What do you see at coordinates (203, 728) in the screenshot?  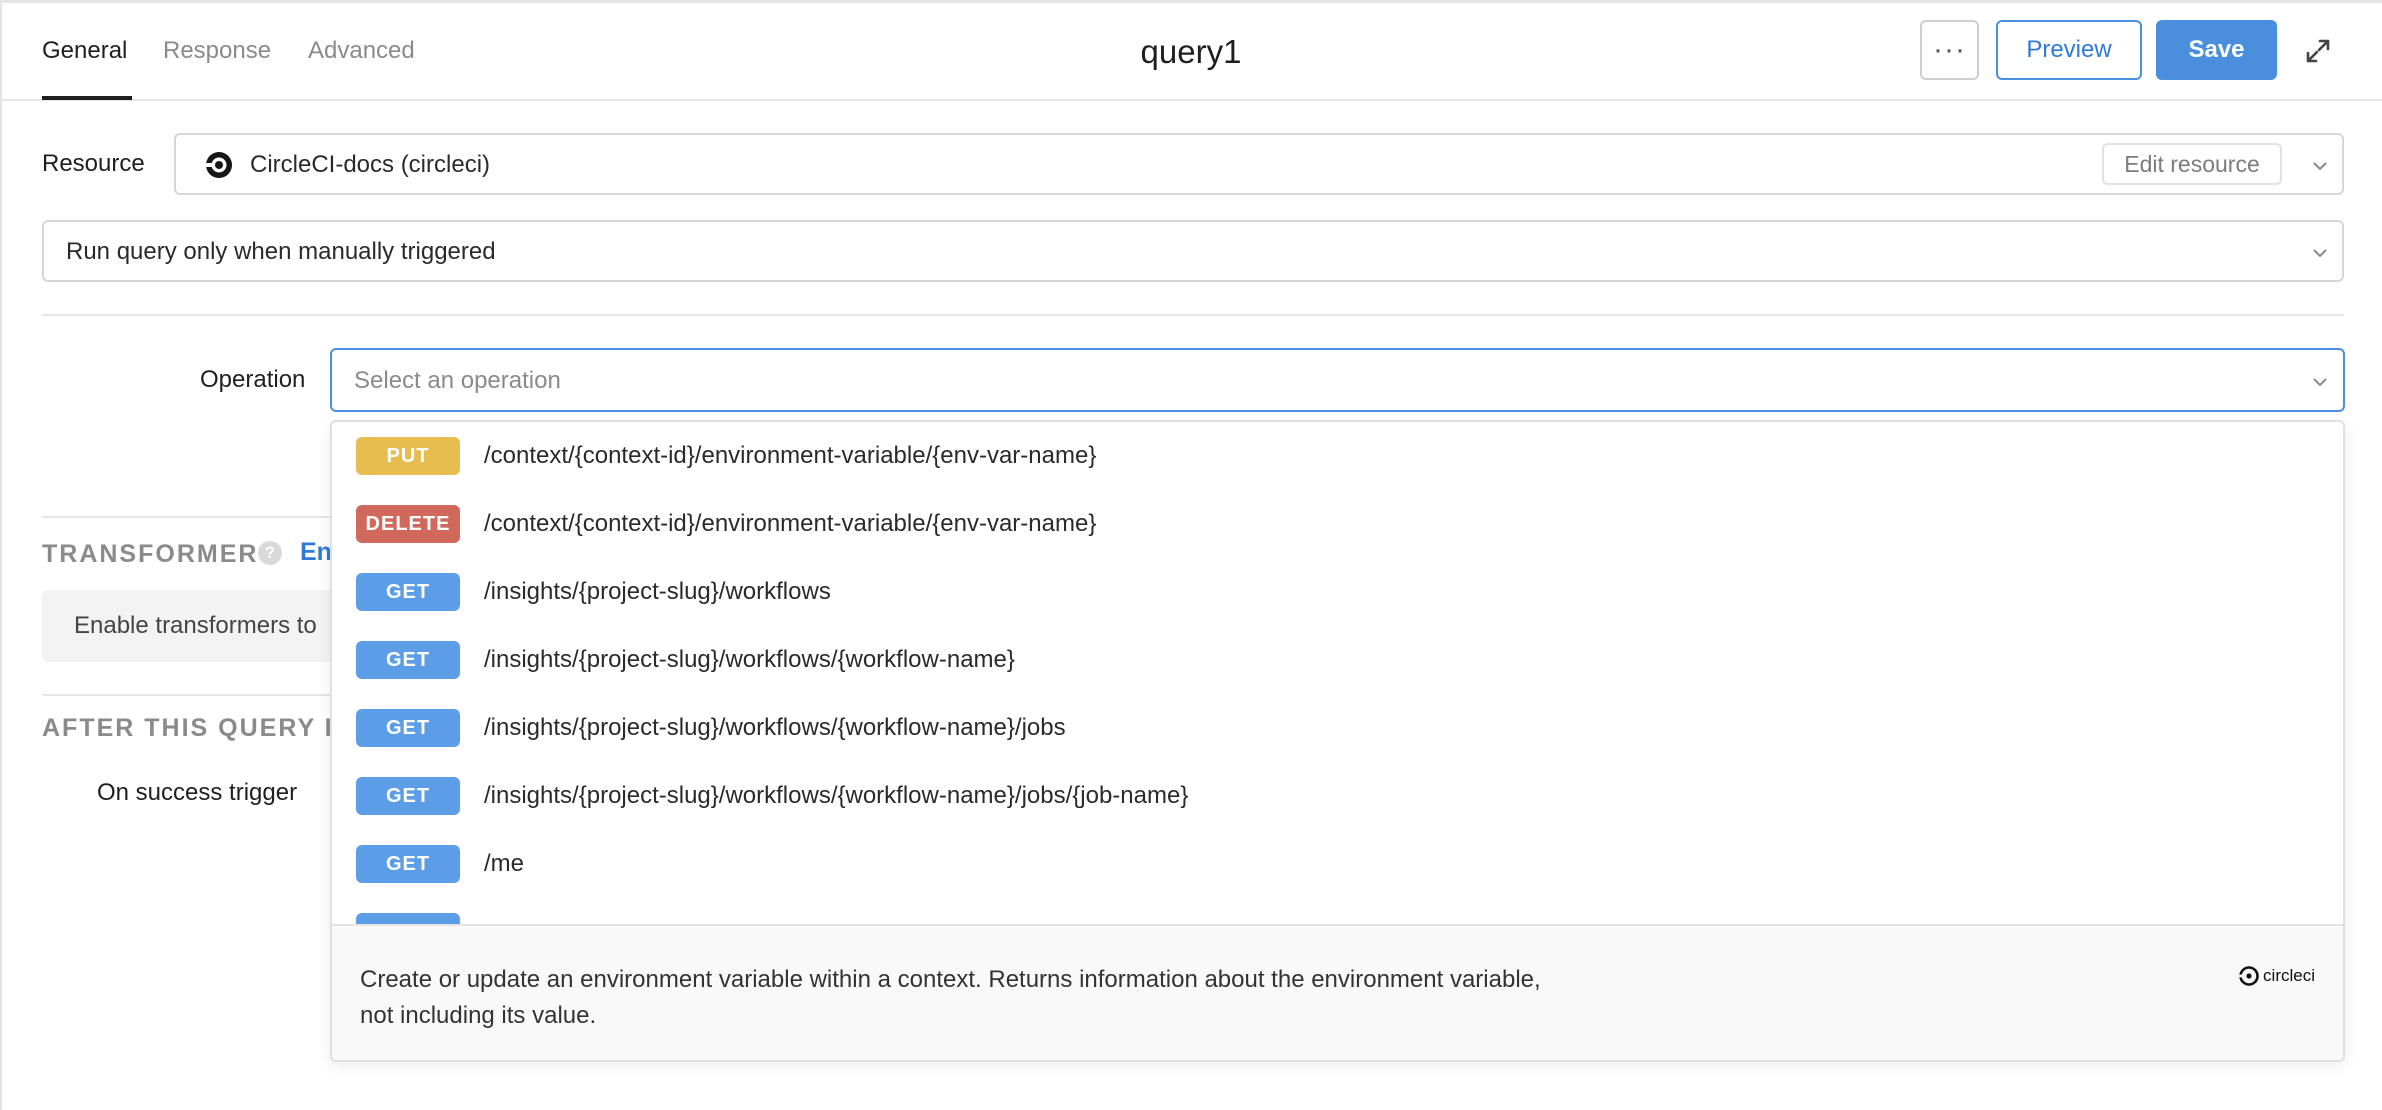 I see `after-query-title: AFTER THIS QUERY RU` at bounding box center [203, 728].